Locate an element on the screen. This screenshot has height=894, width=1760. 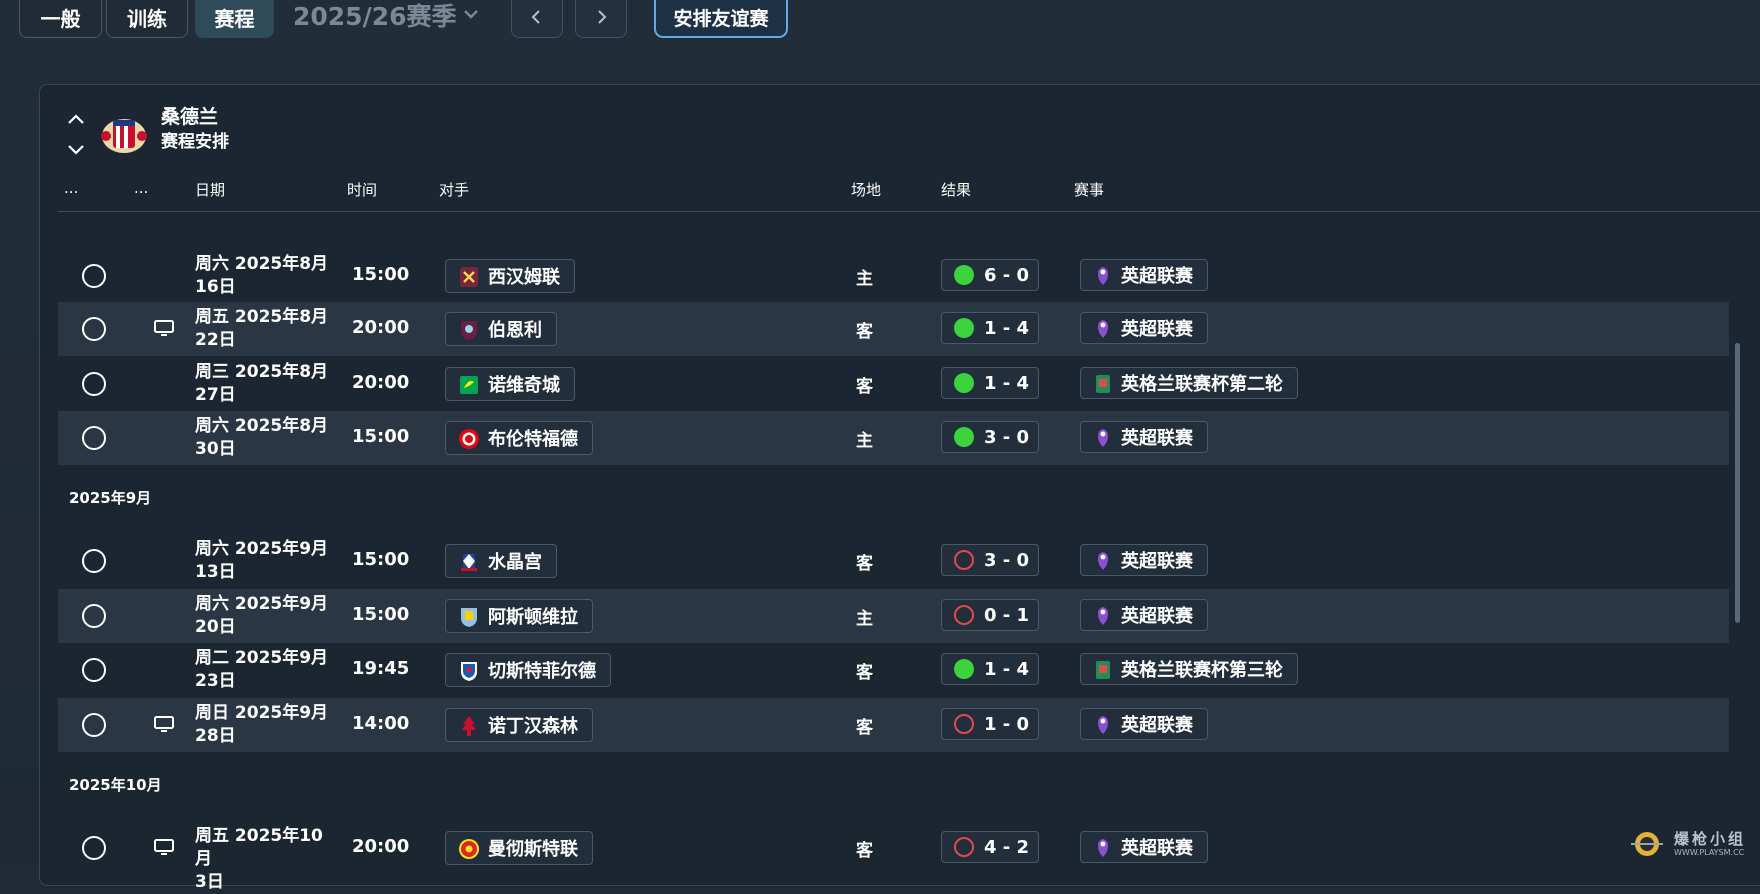
loss-indicator-icon is located at coordinates (964, 724).